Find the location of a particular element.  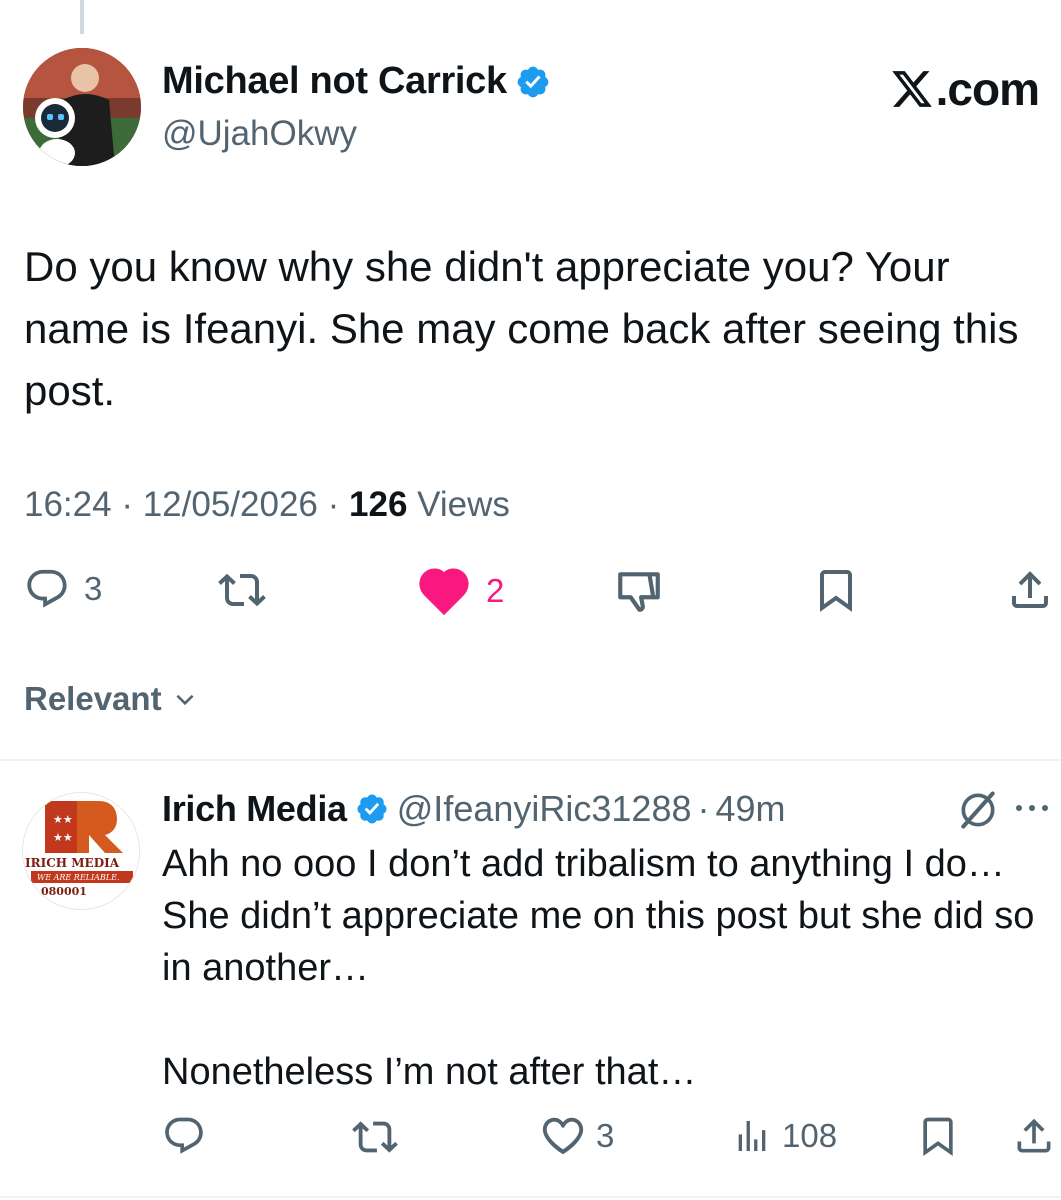

reply-header: Irich Media @IfeanyiRic31288 · 49m is located at coordinates (474, 809).